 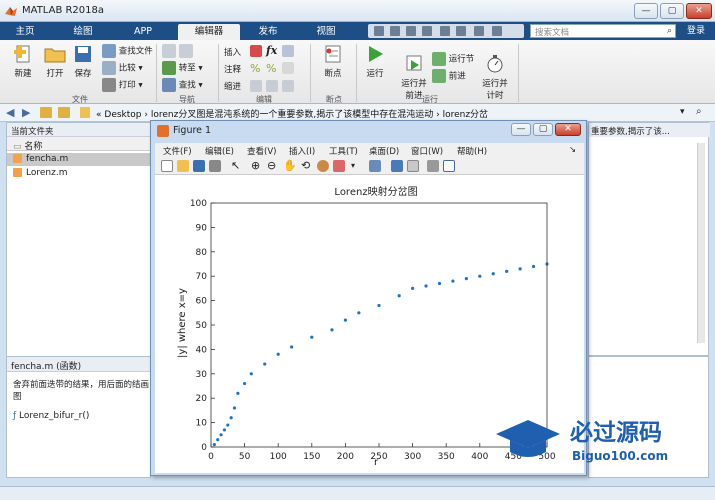 What do you see at coordinates (669, 31) in the screenshot?
I see `search-icon: ⌕` at bounding box center [669, 31].